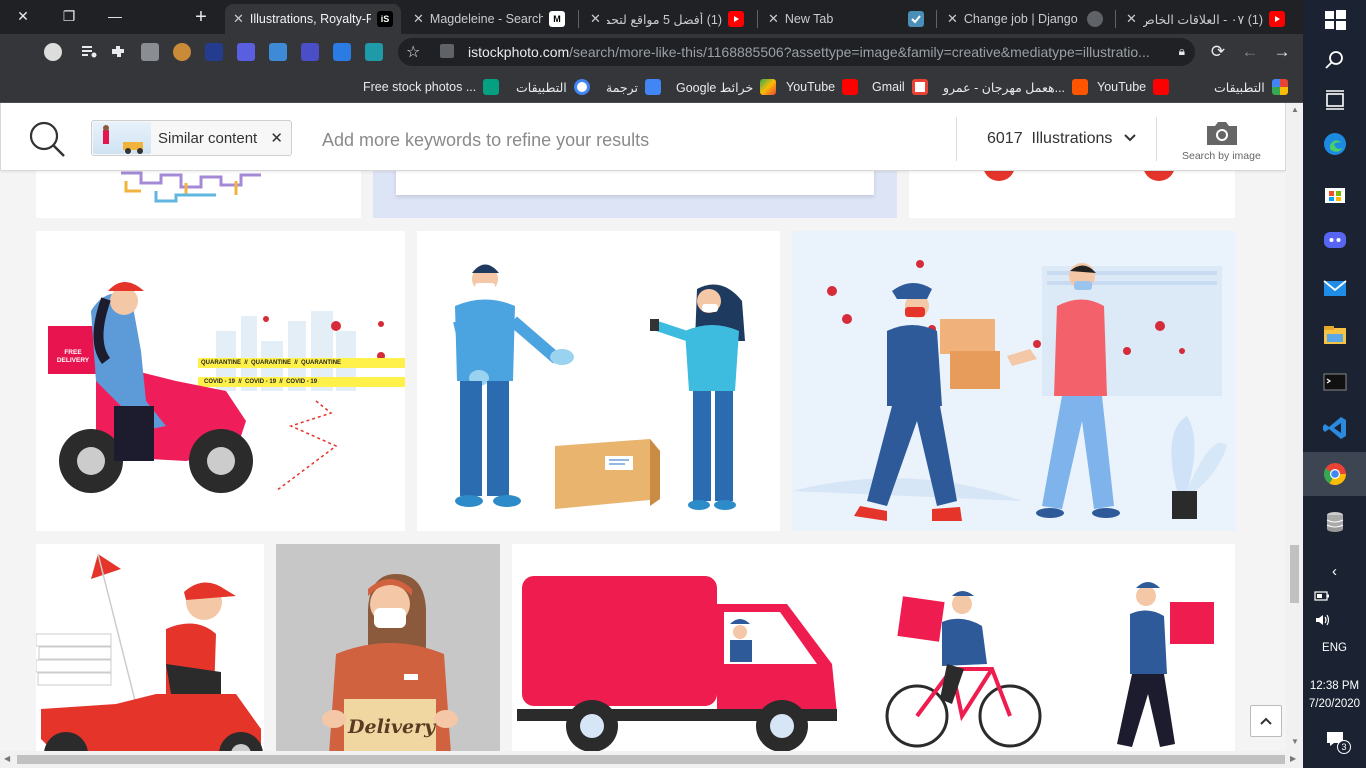 This screenshot has width=1366, height=768. What do you see at coordinates (1335, 193) in the screenshot?
I see `microsoft-store-icon` at bounding box center [1335, 193].